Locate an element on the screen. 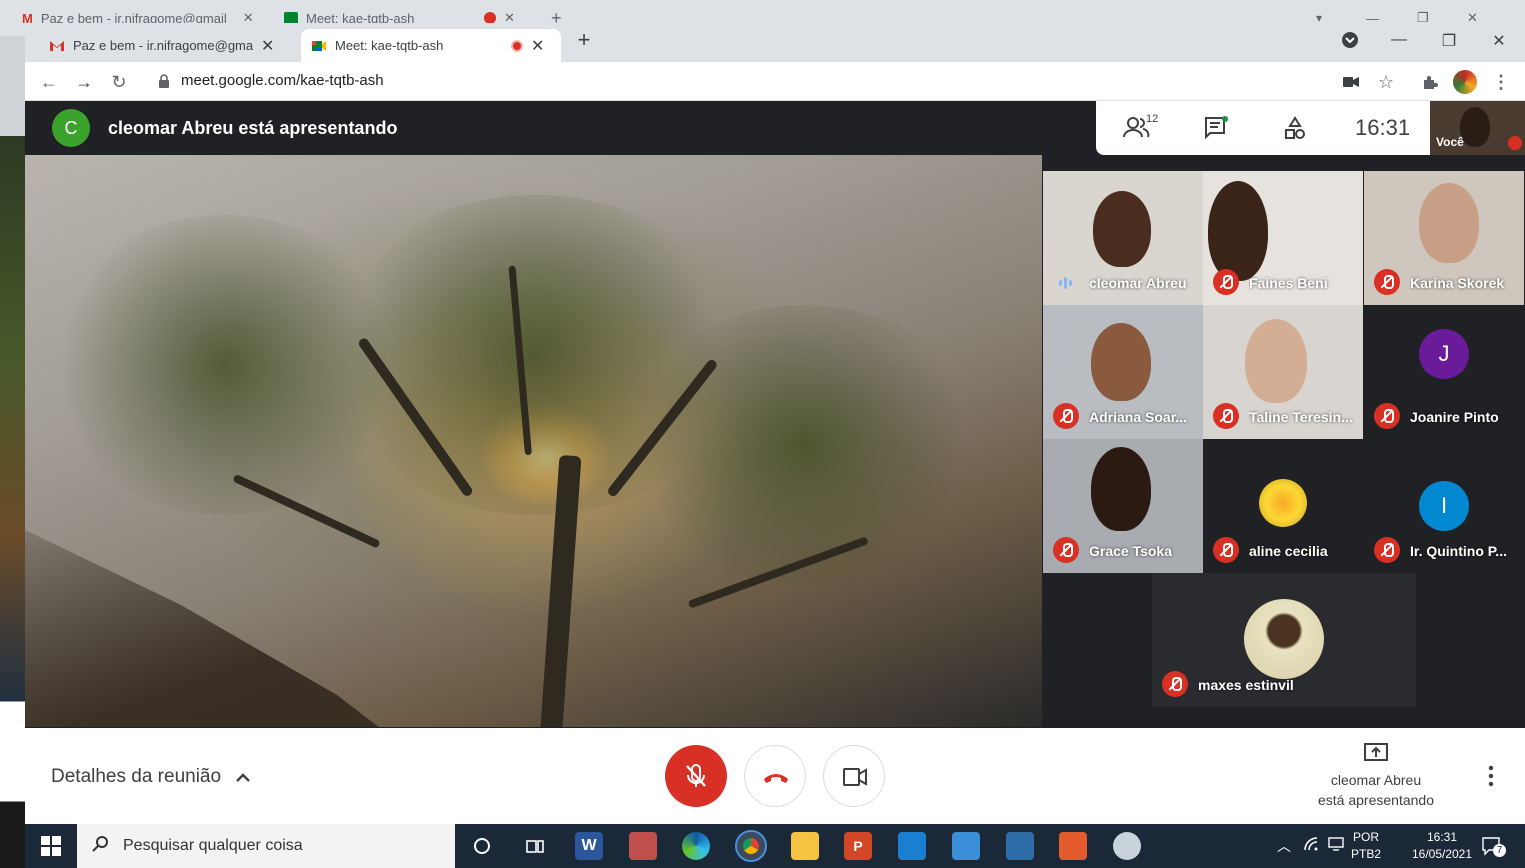 The height and width of the screenshot is (868, 1525). participant-tile: Karina Skorek is located at coordinates (1444, 238).